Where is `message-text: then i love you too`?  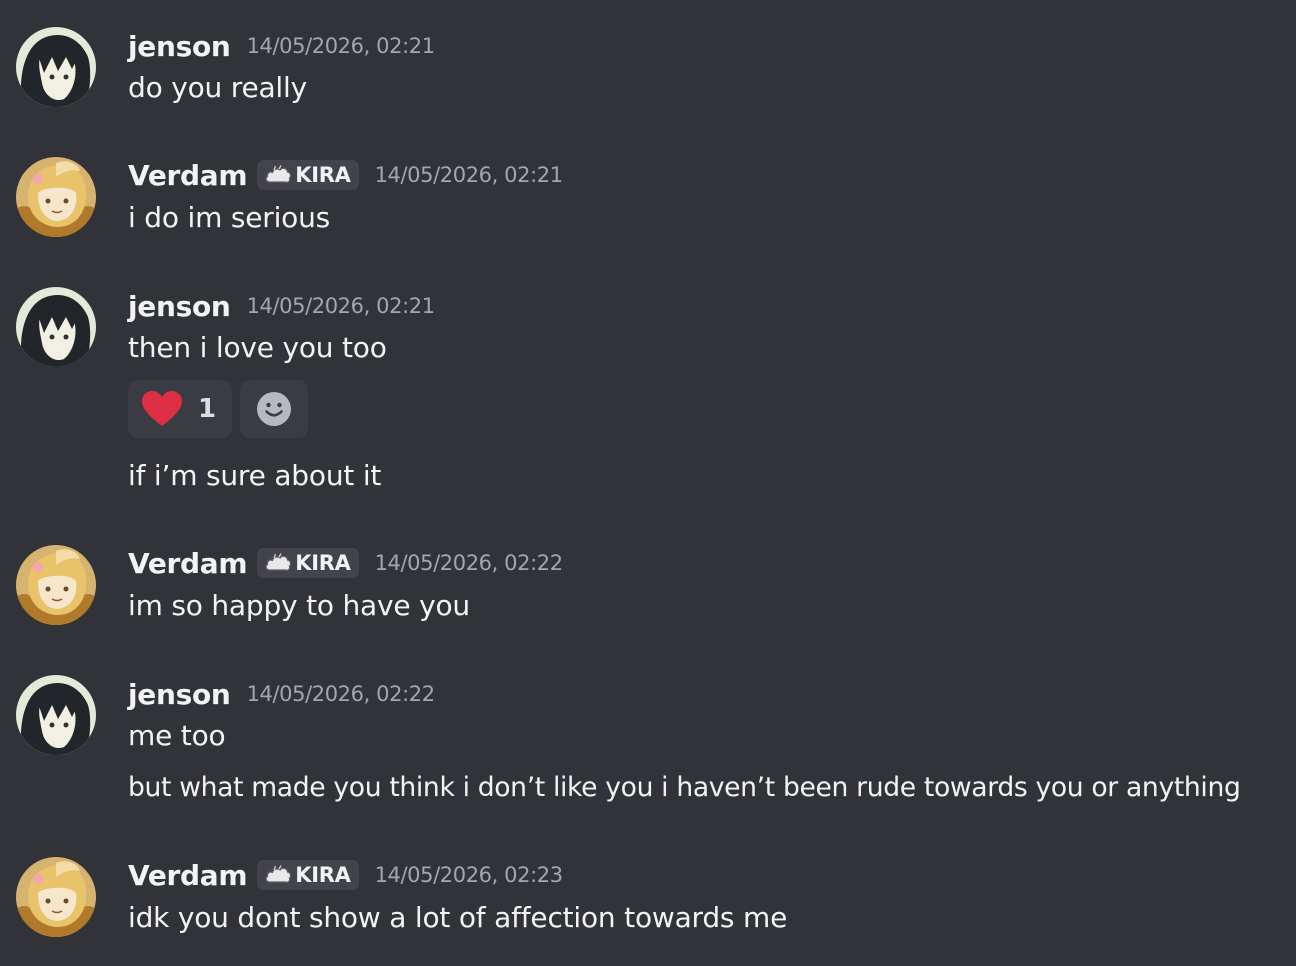
message-text: then i love you too is located at coordinates (257, 347).